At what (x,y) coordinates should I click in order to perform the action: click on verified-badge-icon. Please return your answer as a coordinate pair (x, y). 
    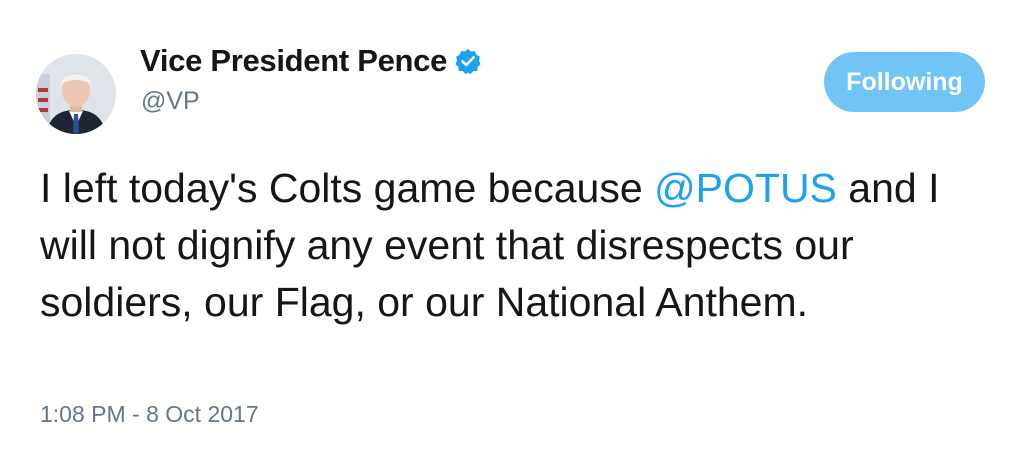
    Looking at the image, I should click on (468, 61).